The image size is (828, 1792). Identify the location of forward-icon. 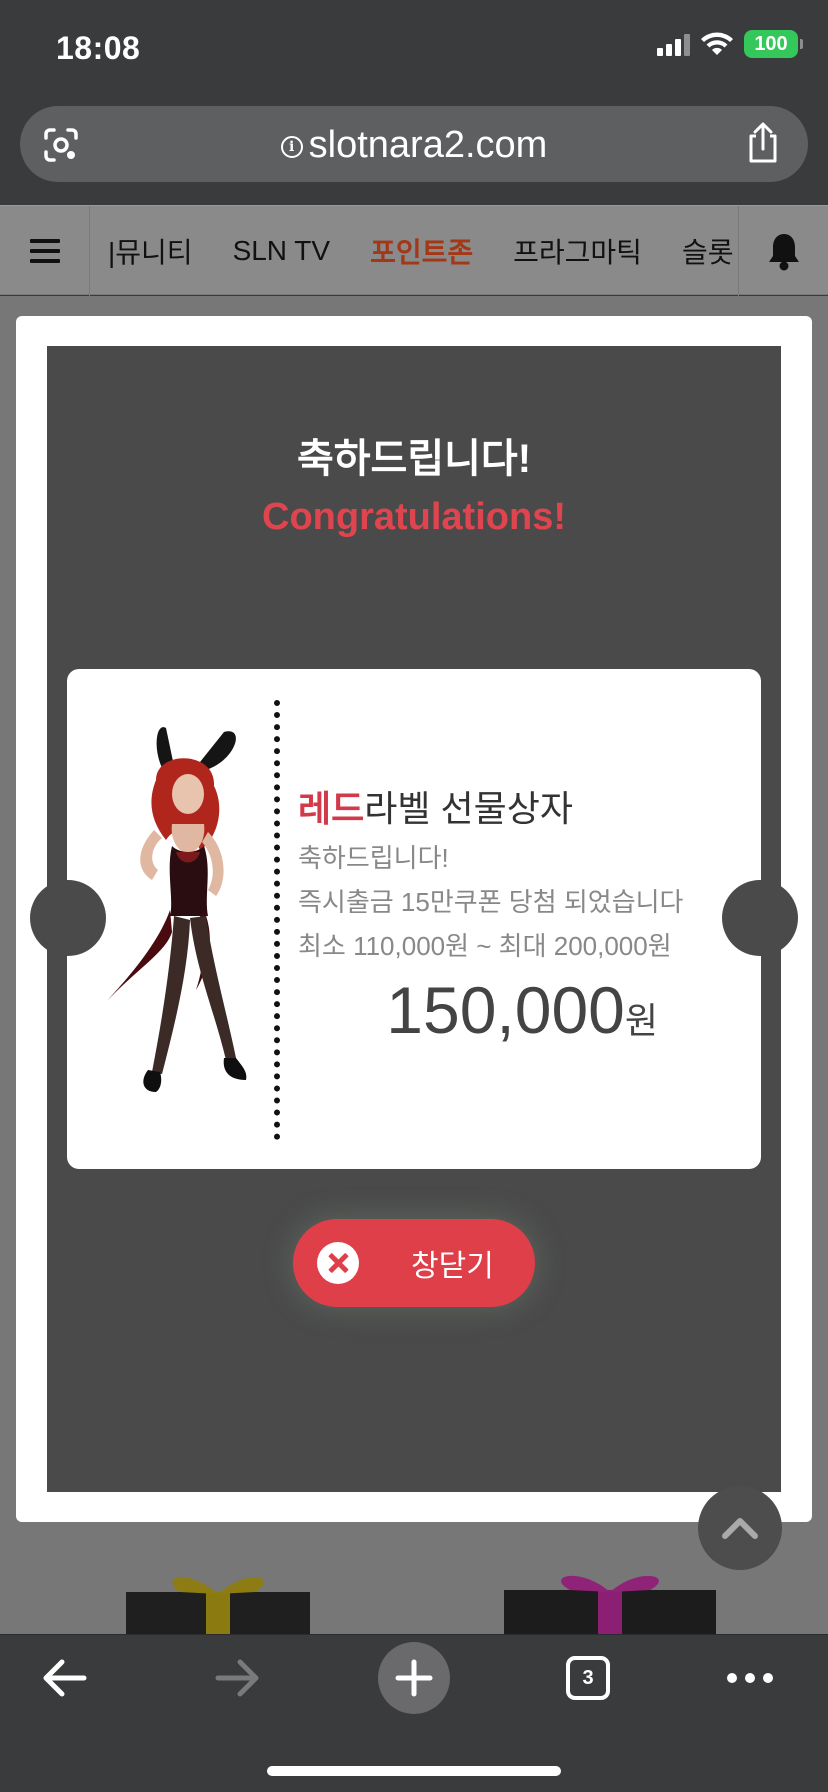
(237, 1678).